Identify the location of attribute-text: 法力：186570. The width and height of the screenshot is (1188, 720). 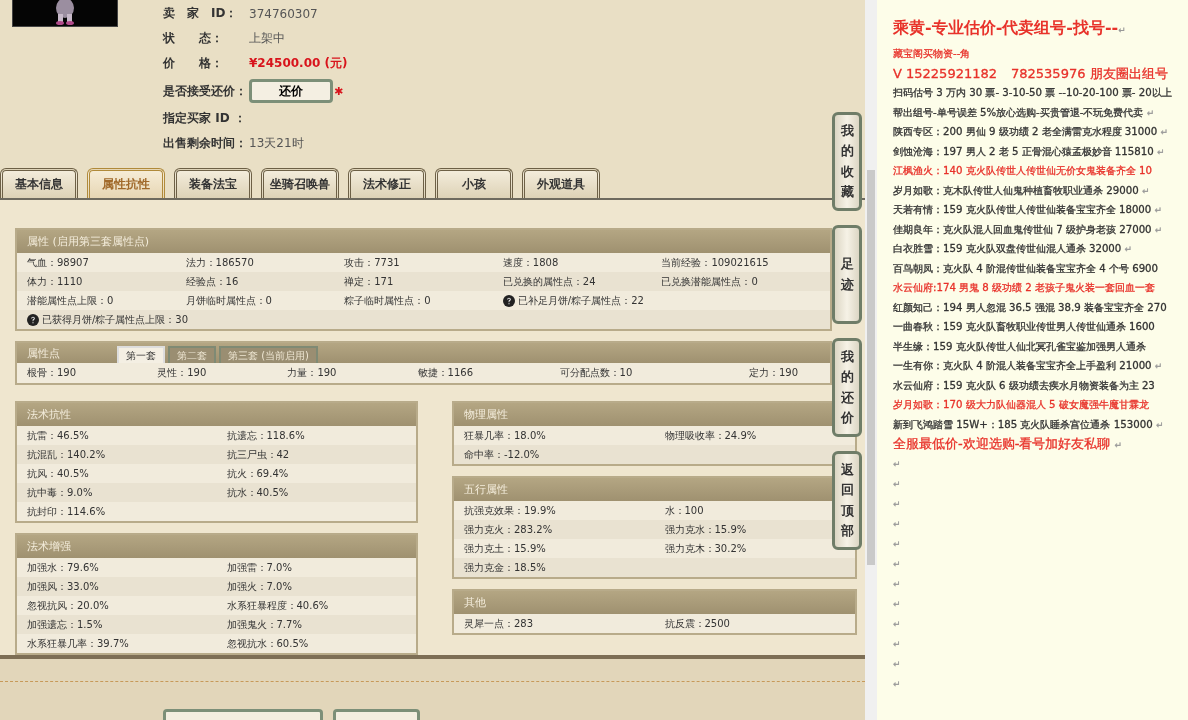
(219, 262).